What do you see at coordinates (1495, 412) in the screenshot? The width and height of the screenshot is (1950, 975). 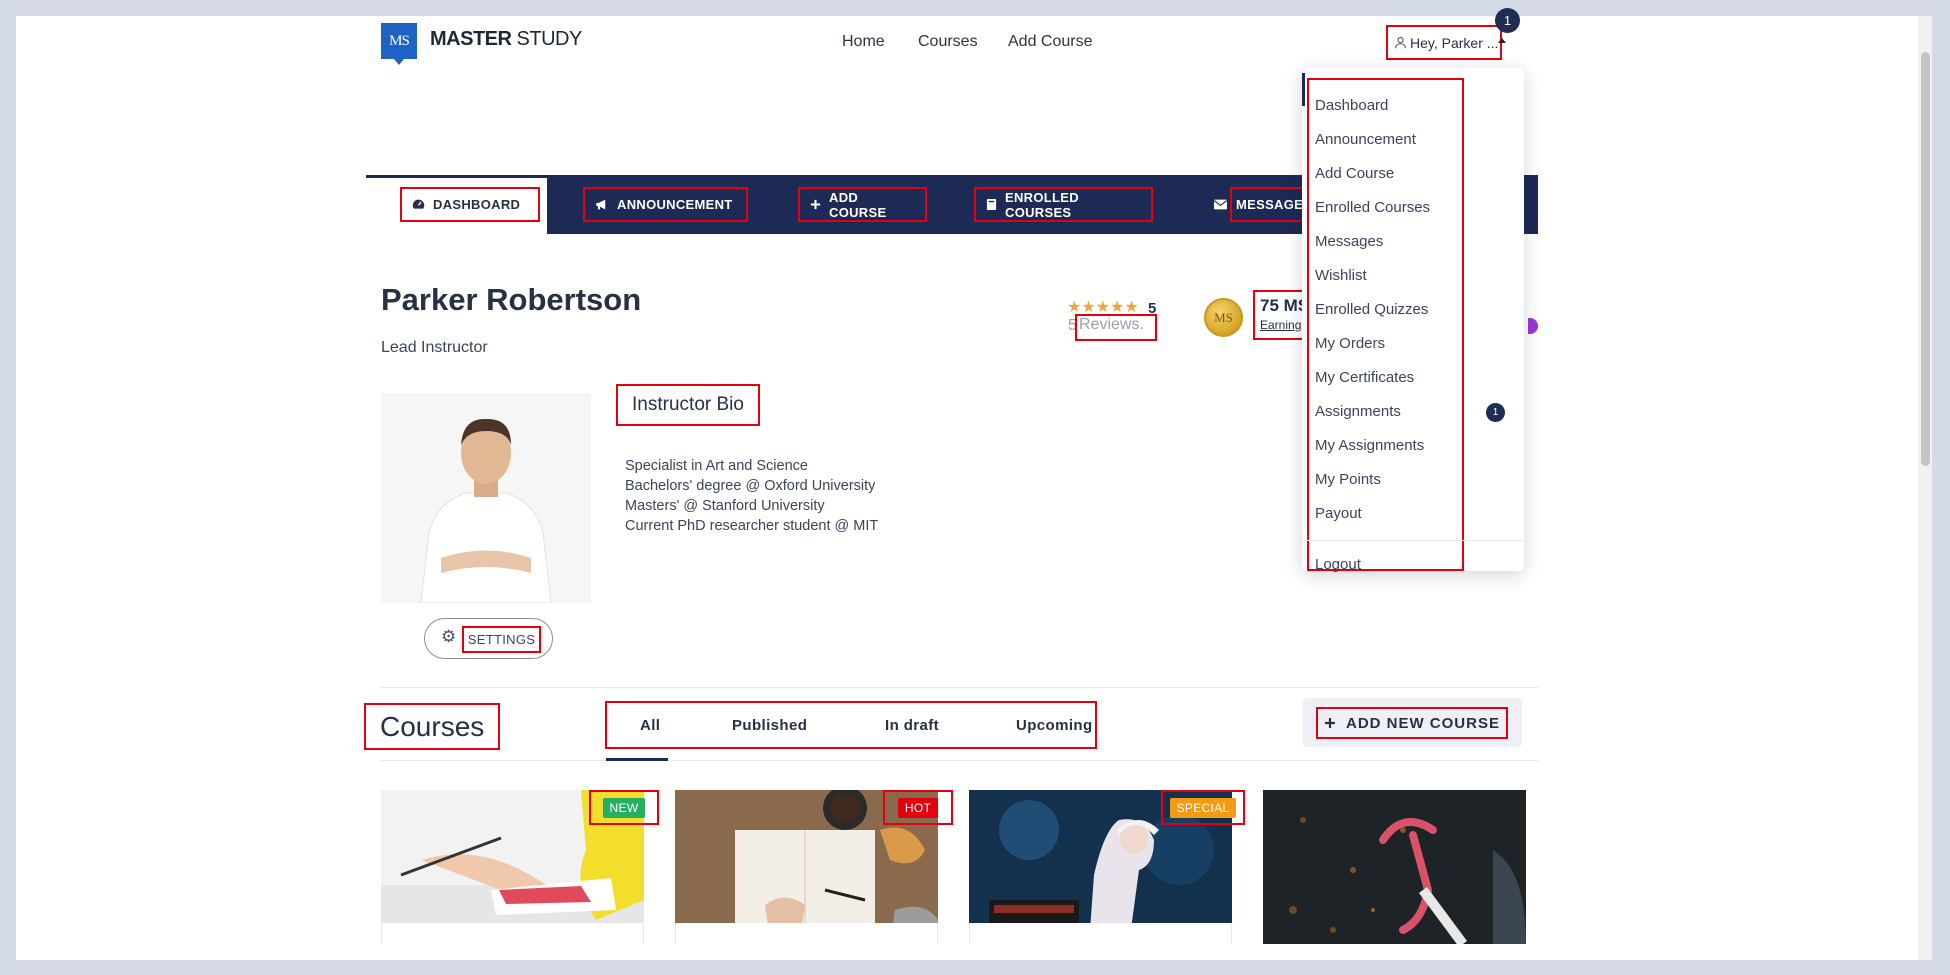 I see `assignments-badge: 1` at bounding box center [1495, 412].